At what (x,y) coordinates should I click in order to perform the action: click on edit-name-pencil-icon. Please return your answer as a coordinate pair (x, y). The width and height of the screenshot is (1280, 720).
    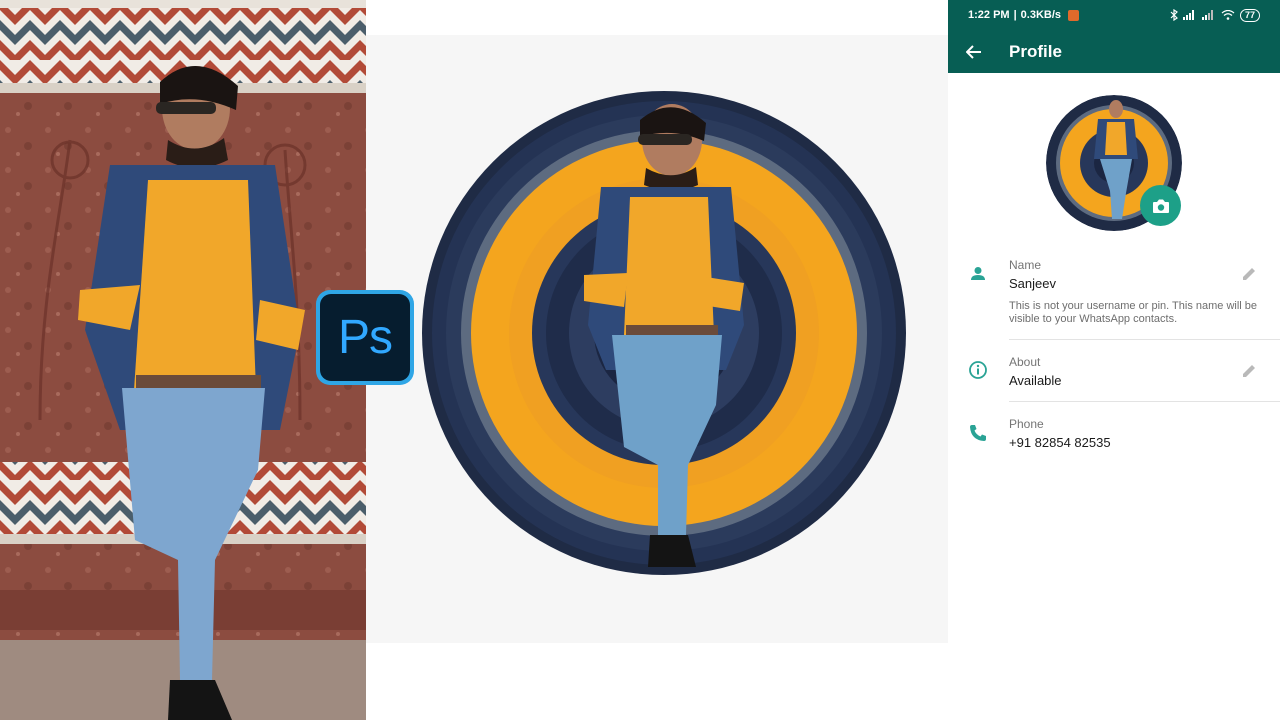
    Looking at the image, I should click on (1249, 274).